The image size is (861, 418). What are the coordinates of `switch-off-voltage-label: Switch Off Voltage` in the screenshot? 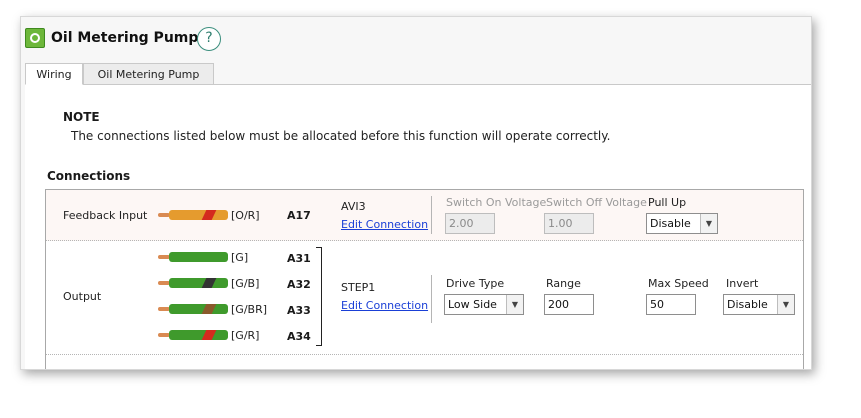 It's located at (596, 202).